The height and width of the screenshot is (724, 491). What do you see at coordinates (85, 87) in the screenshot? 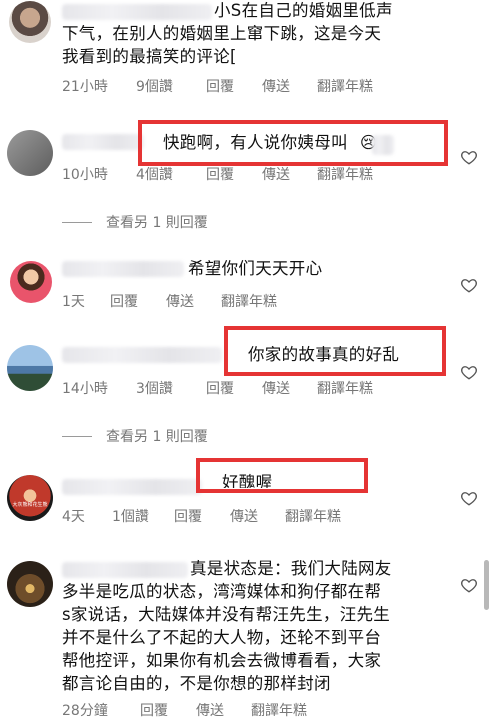
I see `timestamp: 21小時` at bounding box center [85, 87].